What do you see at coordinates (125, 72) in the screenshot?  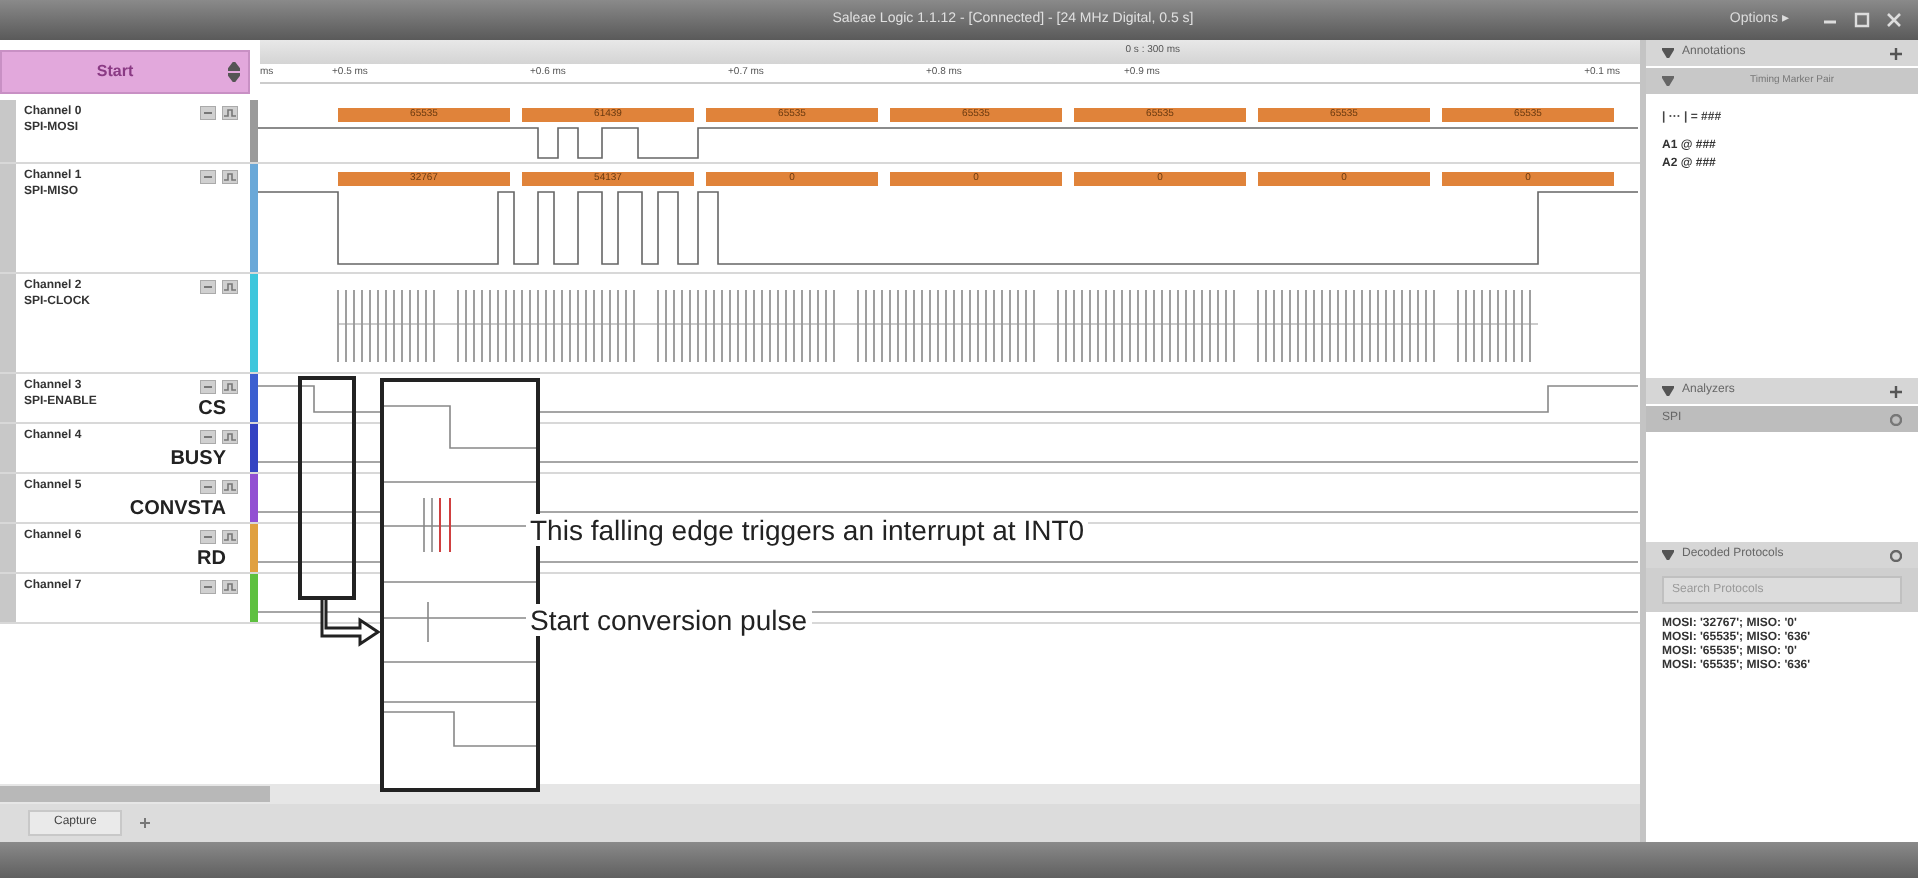 I see `start-button: Start` at bounding box center [125, 72].